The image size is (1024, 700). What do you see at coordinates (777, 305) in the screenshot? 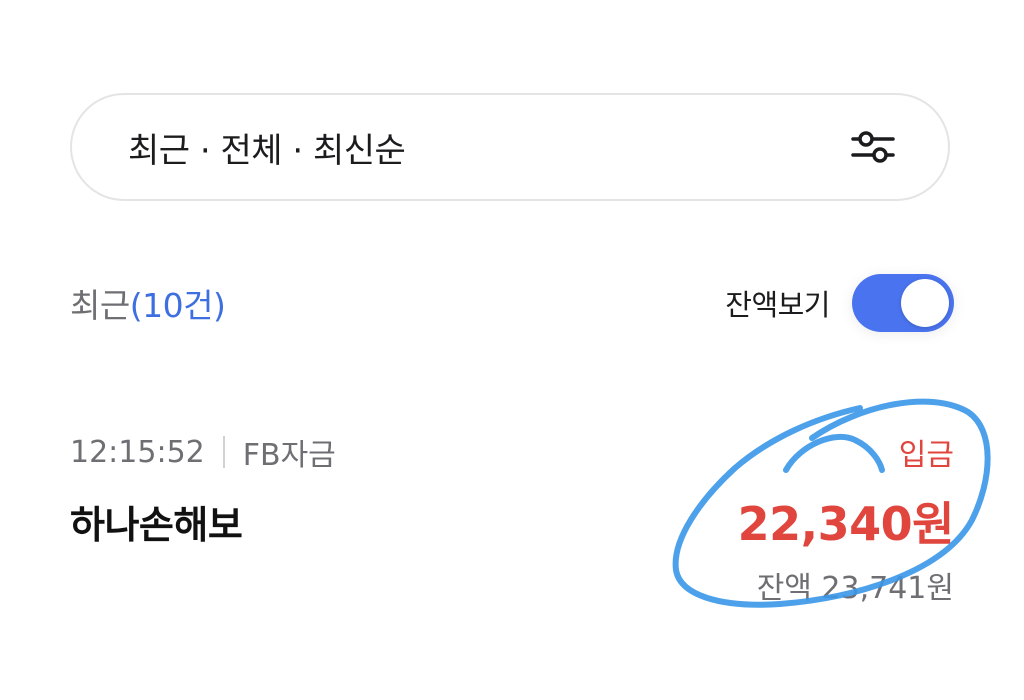
I see `balance-toggle-label: 잔액보기` at bounding box center [777, 305].